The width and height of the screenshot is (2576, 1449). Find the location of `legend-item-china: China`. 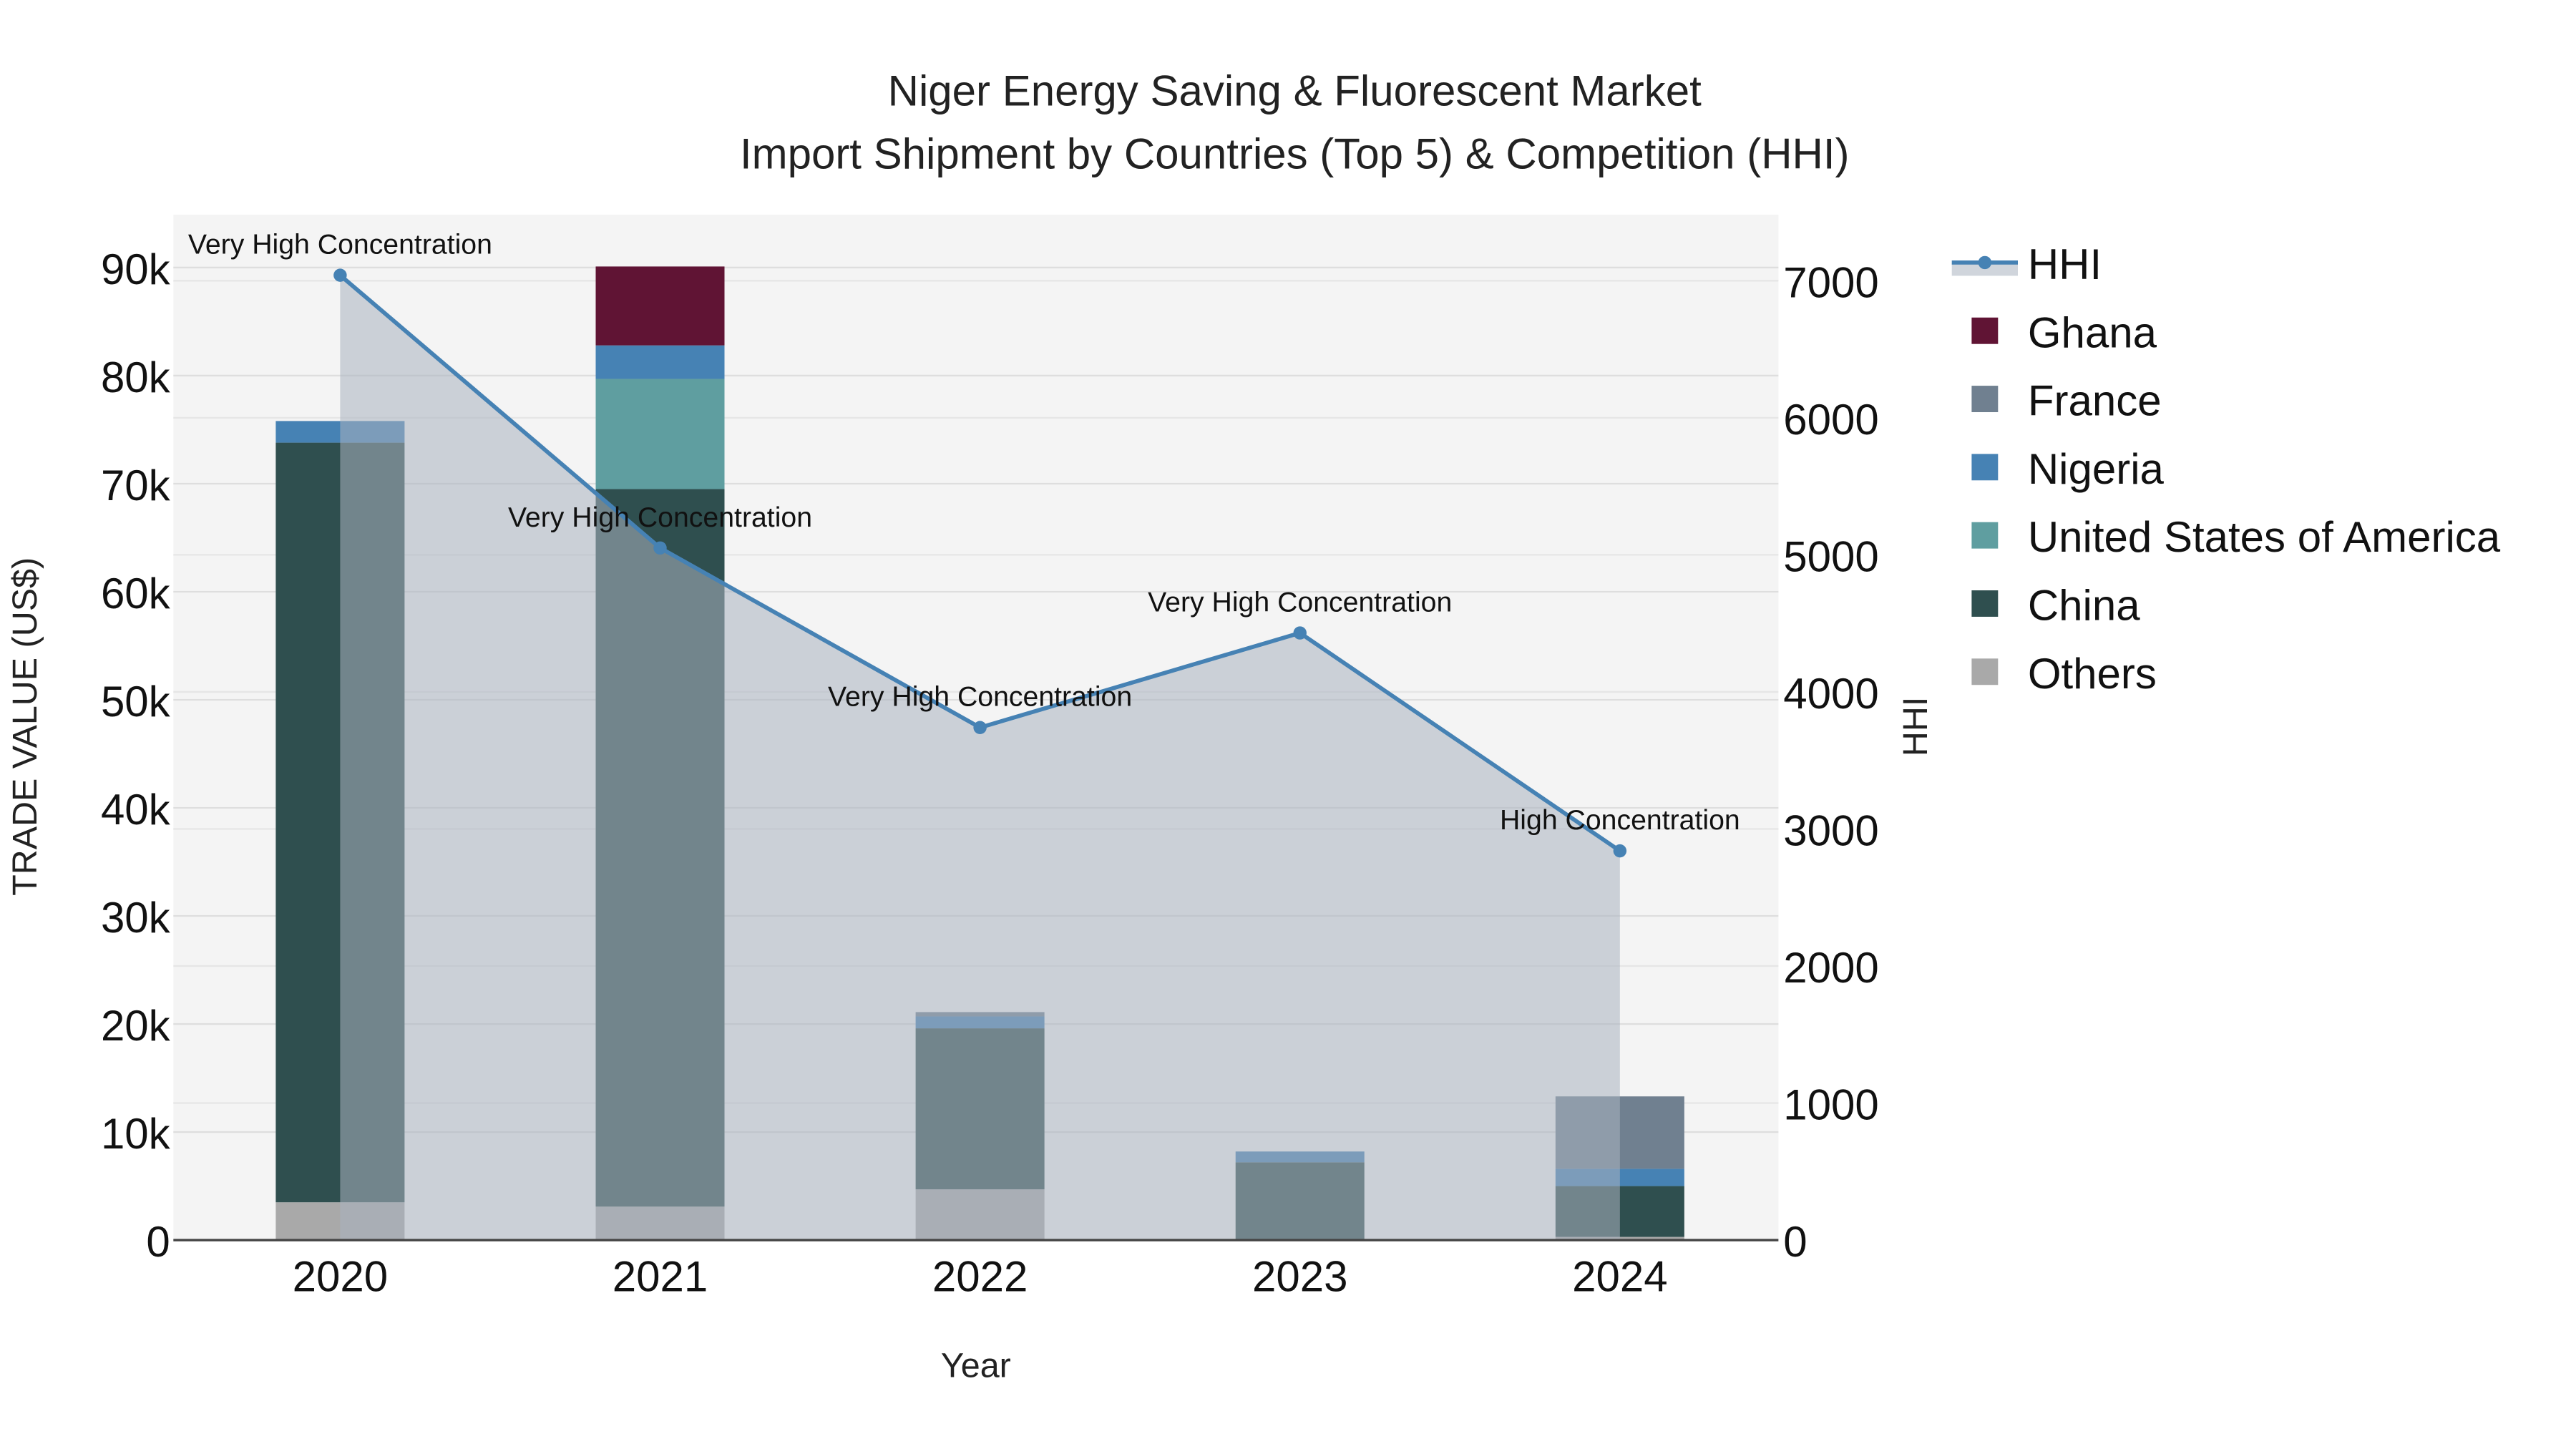

legend-item-china: China is located at coordinates (2055, 606).